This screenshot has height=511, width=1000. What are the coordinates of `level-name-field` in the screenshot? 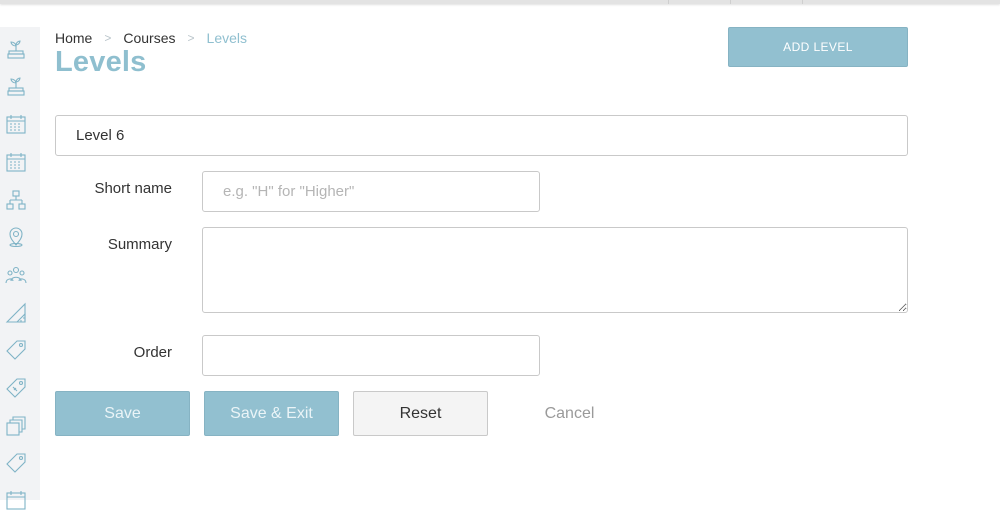 It's located at (481, 135).